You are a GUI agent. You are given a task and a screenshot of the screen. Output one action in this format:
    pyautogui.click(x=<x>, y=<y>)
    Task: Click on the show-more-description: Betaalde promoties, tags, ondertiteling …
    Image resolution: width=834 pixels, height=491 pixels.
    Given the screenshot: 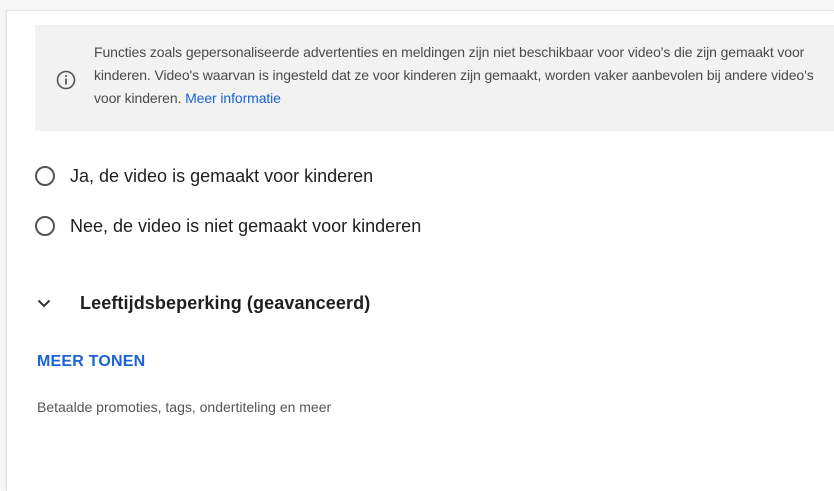 What is the action you would take?
    pyautogui.click(x=184, y=407)
    